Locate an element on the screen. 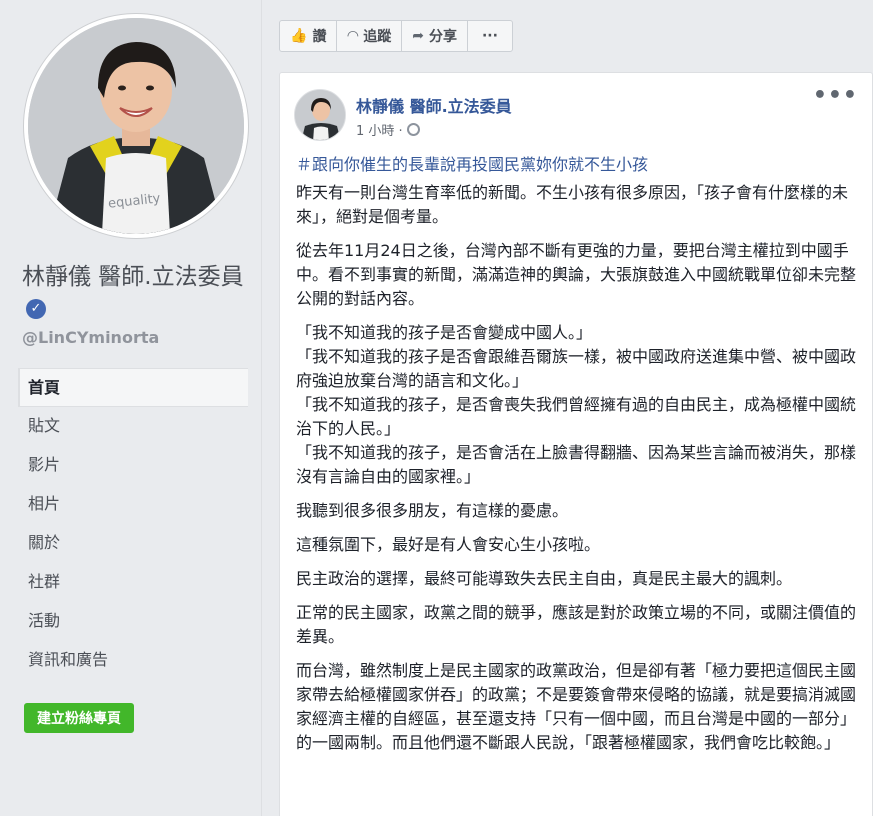 This screenshot has width=873, height=816. share-arrow-icon: ➦ is located at coordinates (418, 36).